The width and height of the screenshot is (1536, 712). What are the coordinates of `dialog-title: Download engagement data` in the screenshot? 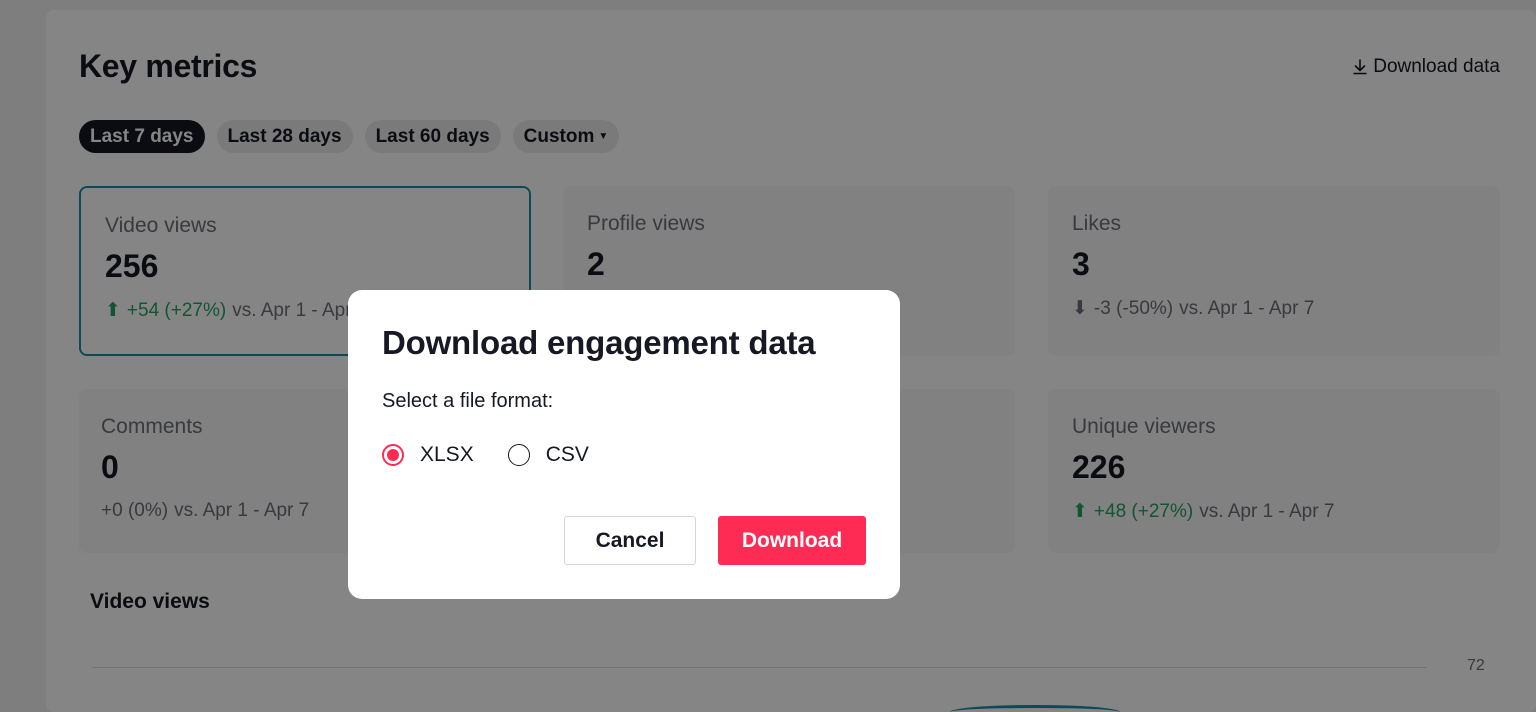 It's located at (599, 342).